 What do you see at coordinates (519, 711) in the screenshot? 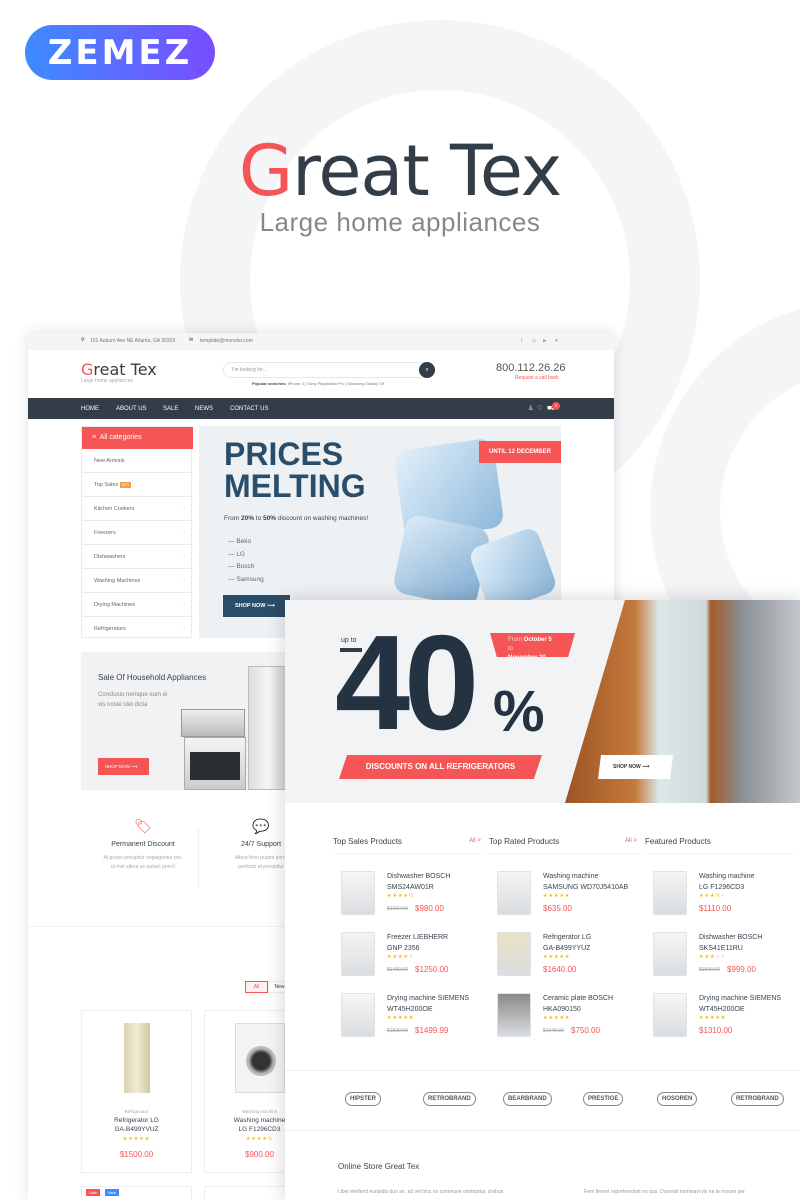
I see `percent-sign: %` at bounding box center [519, 711].